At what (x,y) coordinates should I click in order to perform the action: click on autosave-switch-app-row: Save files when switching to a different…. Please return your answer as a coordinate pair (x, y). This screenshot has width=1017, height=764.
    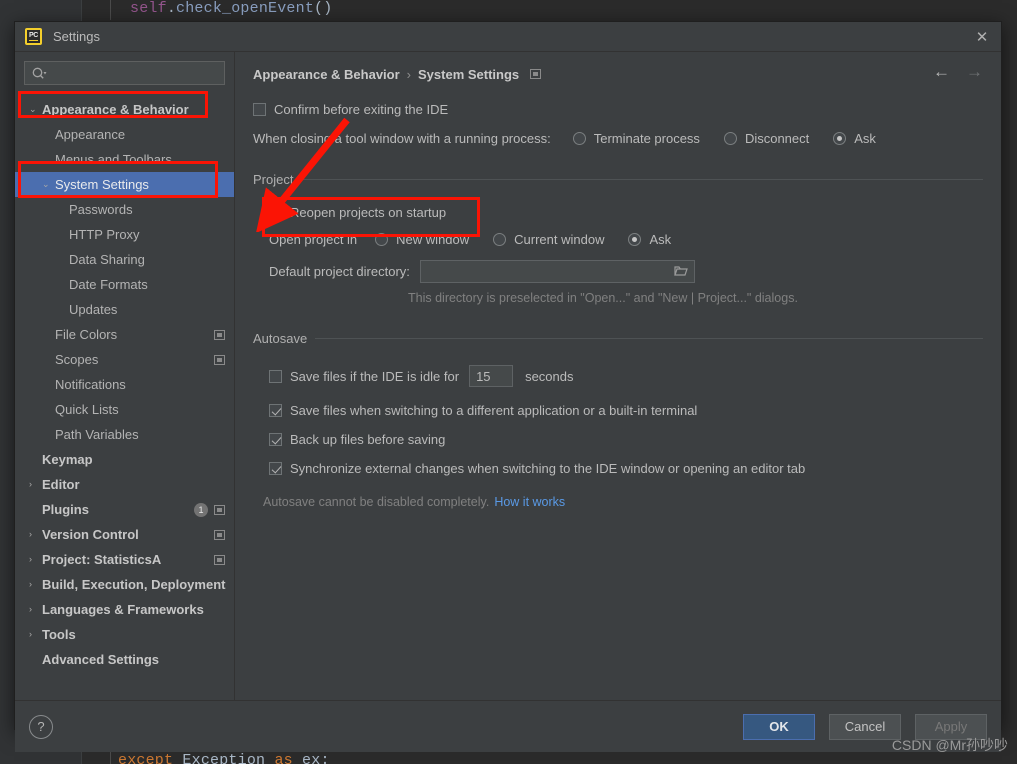
    Looking at the image, I should click on (626, 410).